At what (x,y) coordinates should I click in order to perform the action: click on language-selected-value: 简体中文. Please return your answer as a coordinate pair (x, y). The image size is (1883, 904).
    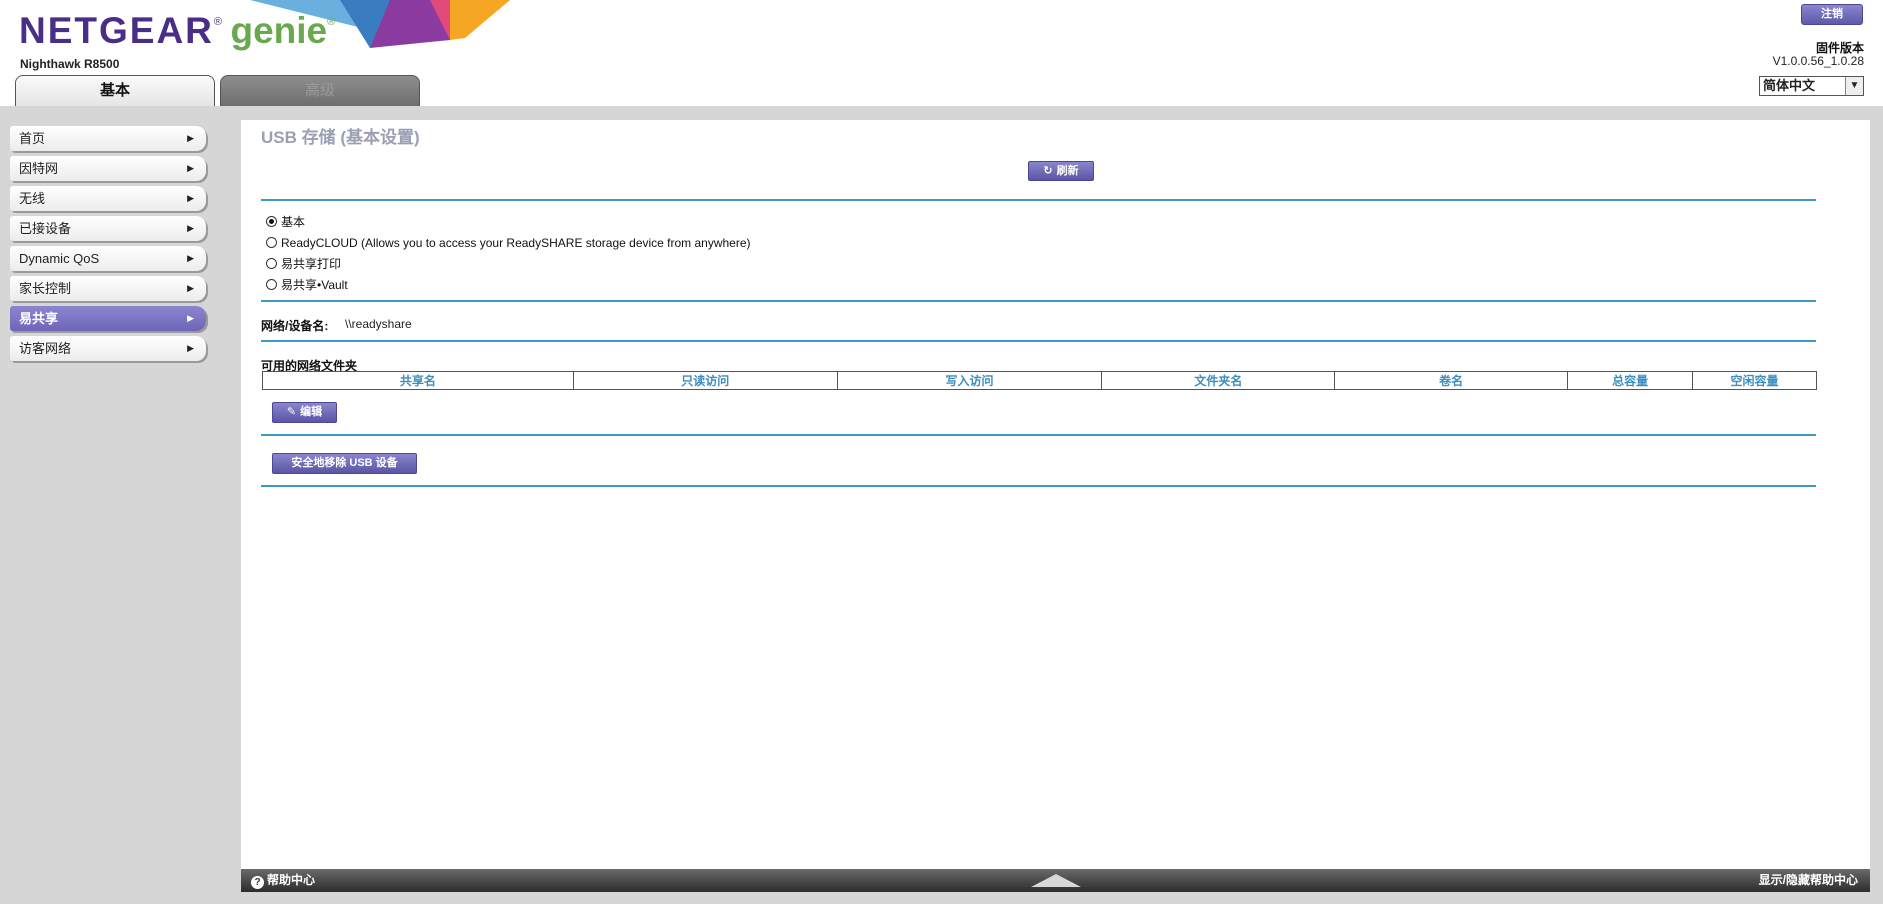
    Looking at the image, I should click on (1789, 85).